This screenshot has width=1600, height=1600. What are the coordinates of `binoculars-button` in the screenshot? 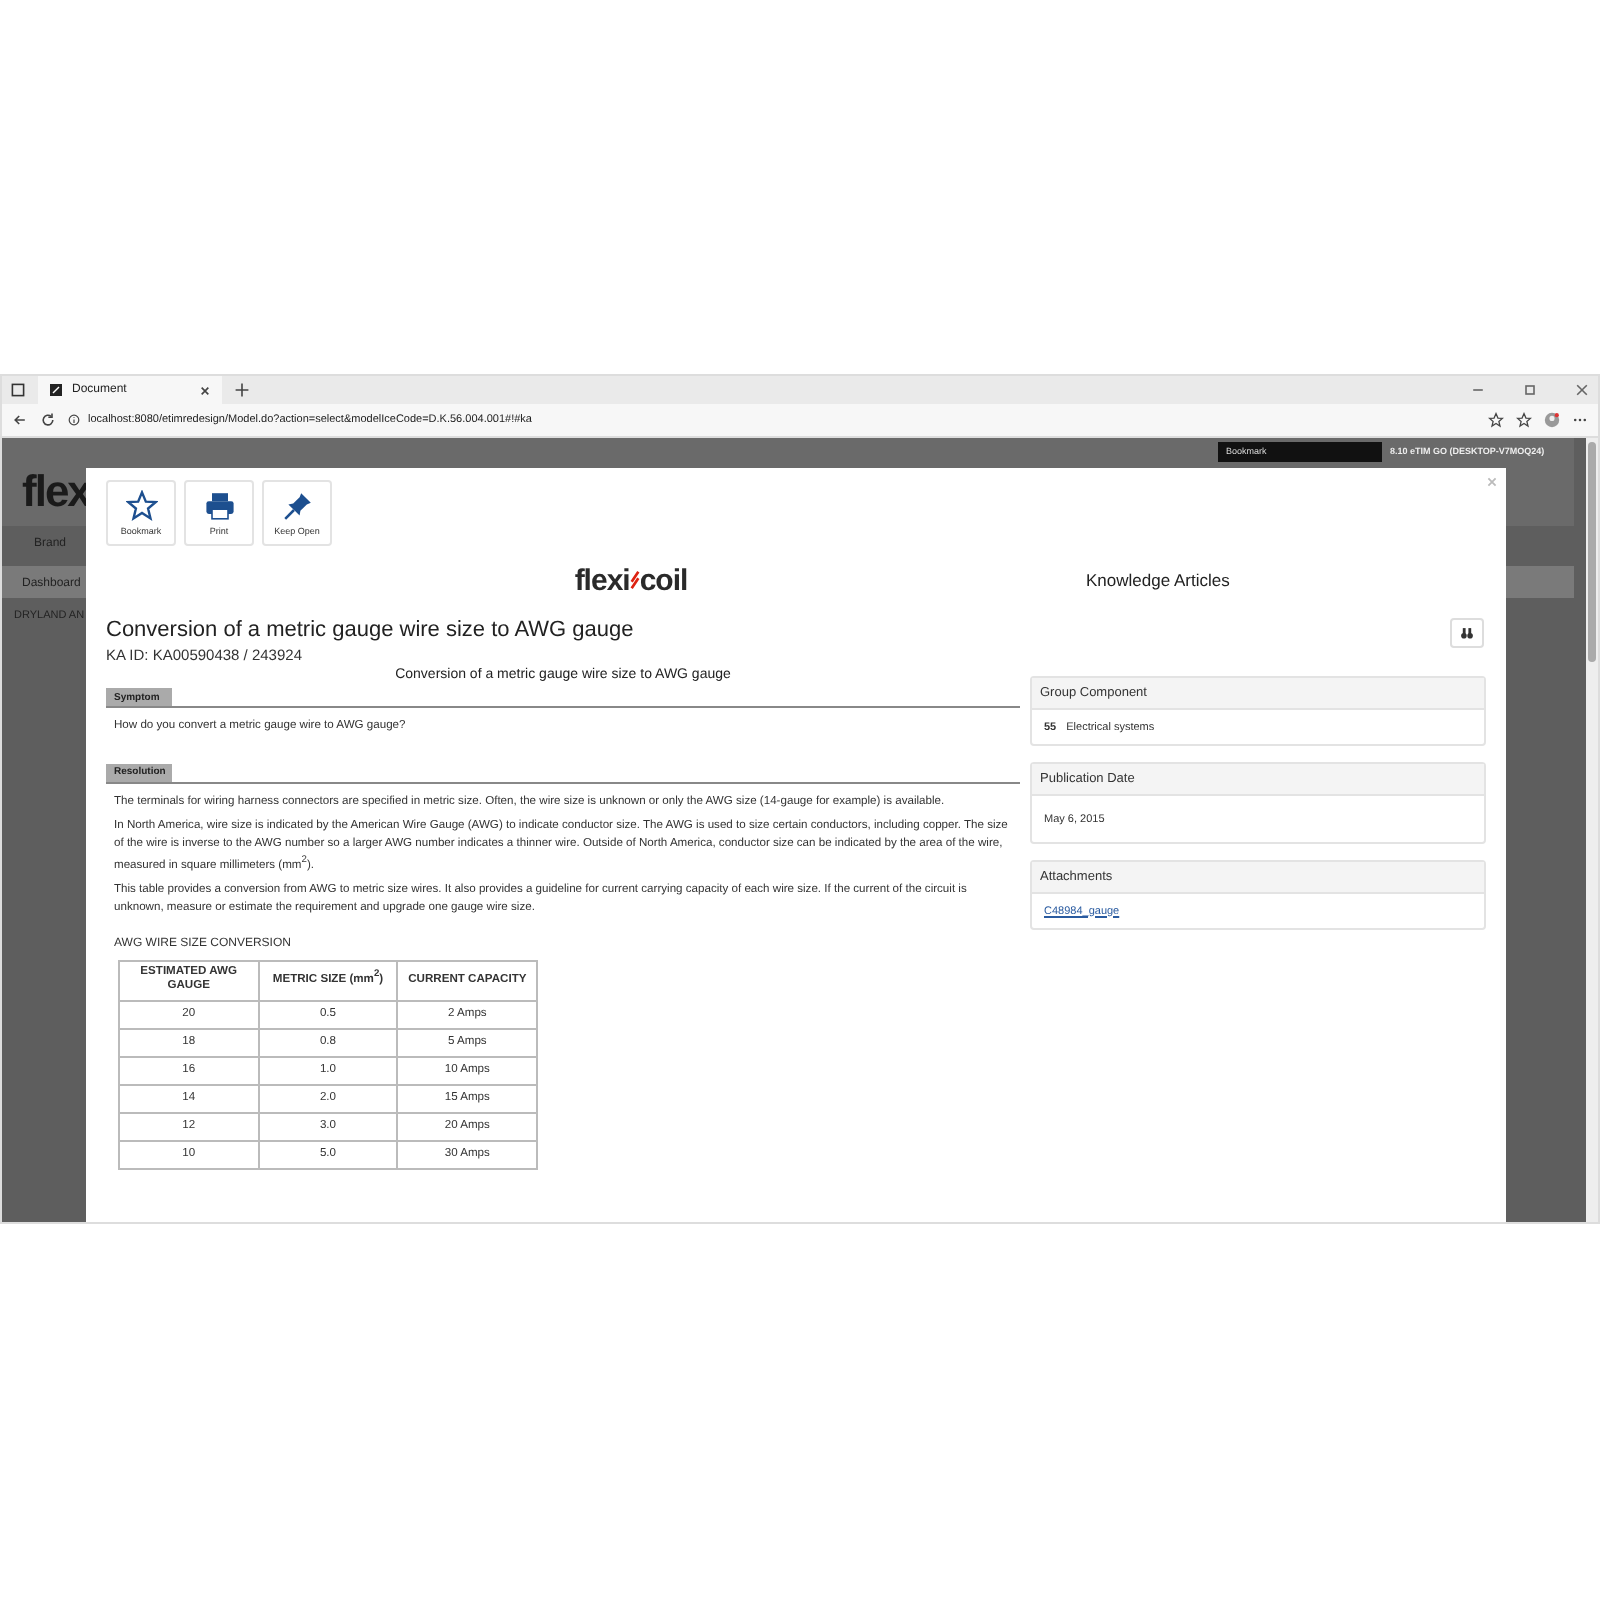 It's located at (1467, 633).